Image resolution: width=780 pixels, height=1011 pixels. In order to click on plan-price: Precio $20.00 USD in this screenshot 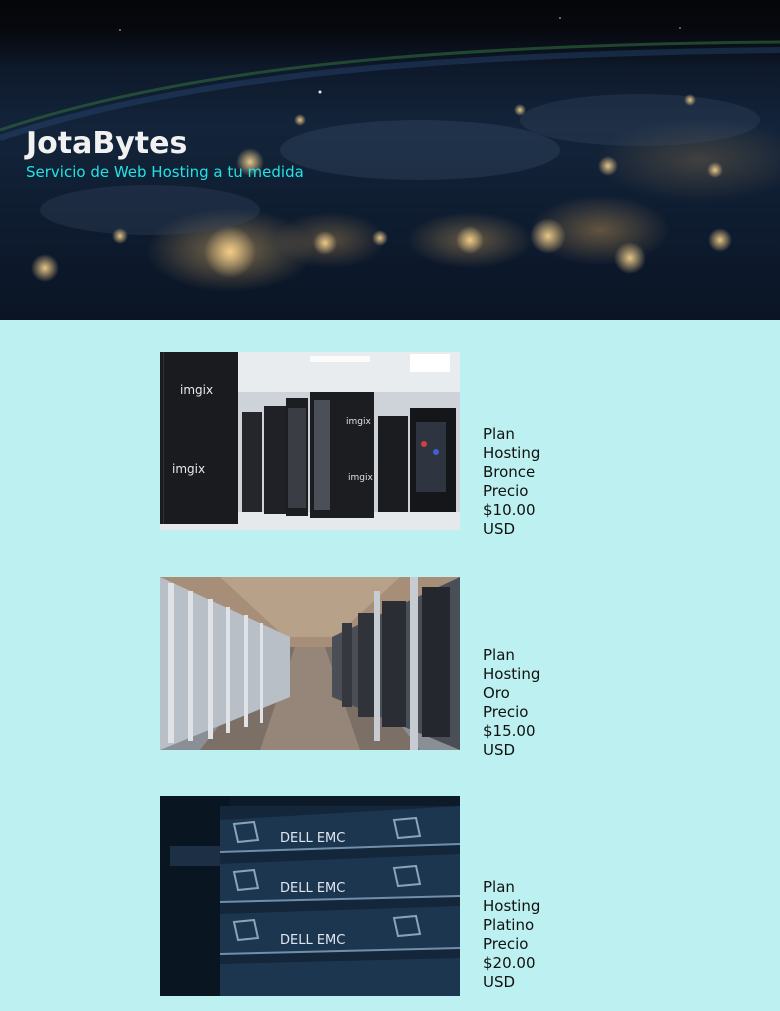, I will do `click(509, 963)`.